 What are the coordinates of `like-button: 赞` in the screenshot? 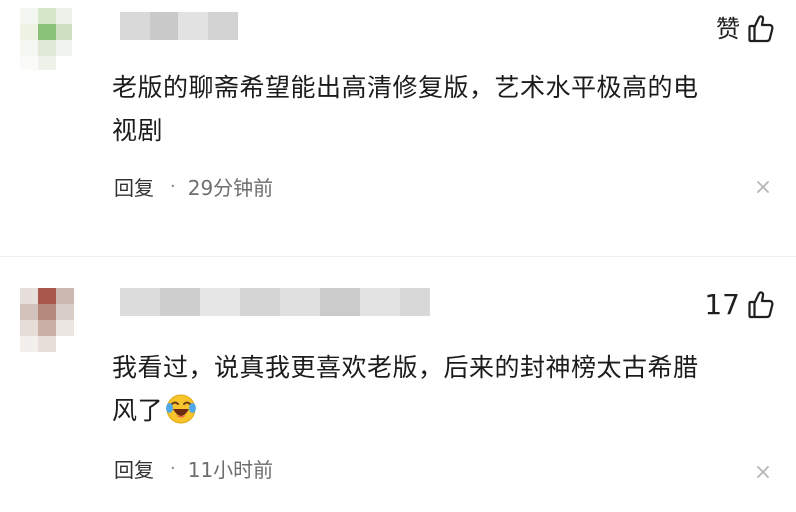 It's located at (745, 29).